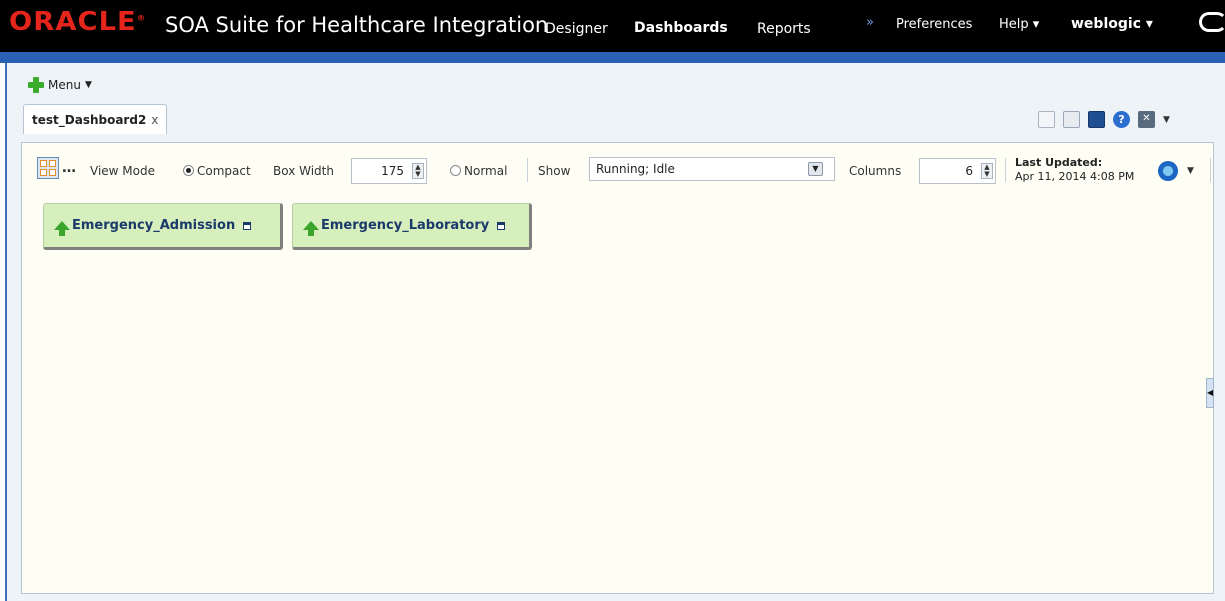 This screenshot has height=601, width=1225. What do you see at coordinates (576, 29) in the screenshot?
I see `nav-designer: Designer` at bounding box center [576, 29].